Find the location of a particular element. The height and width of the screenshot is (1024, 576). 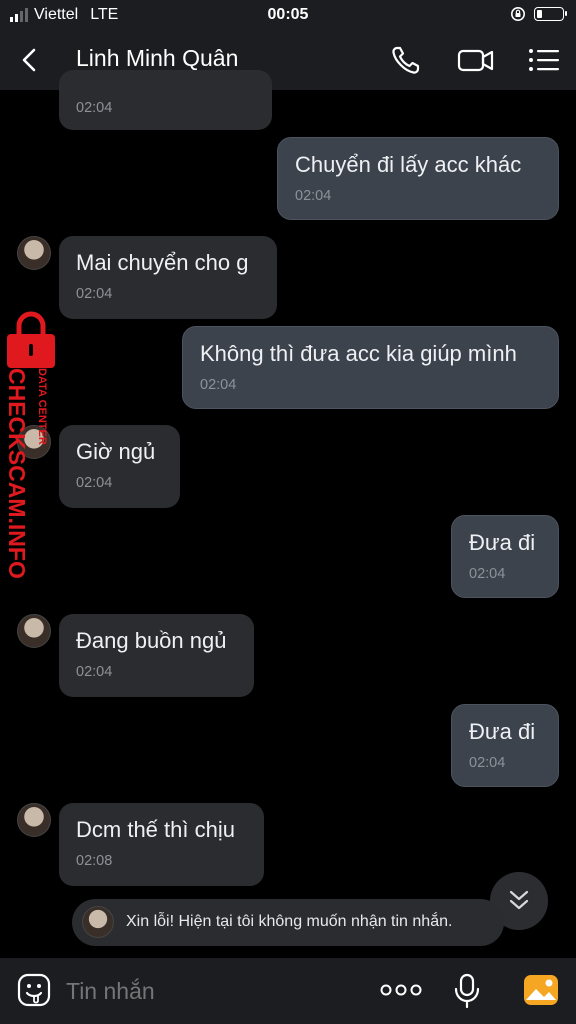

watermark-sub: DATA CENTER is located at coordinates (42, 406).